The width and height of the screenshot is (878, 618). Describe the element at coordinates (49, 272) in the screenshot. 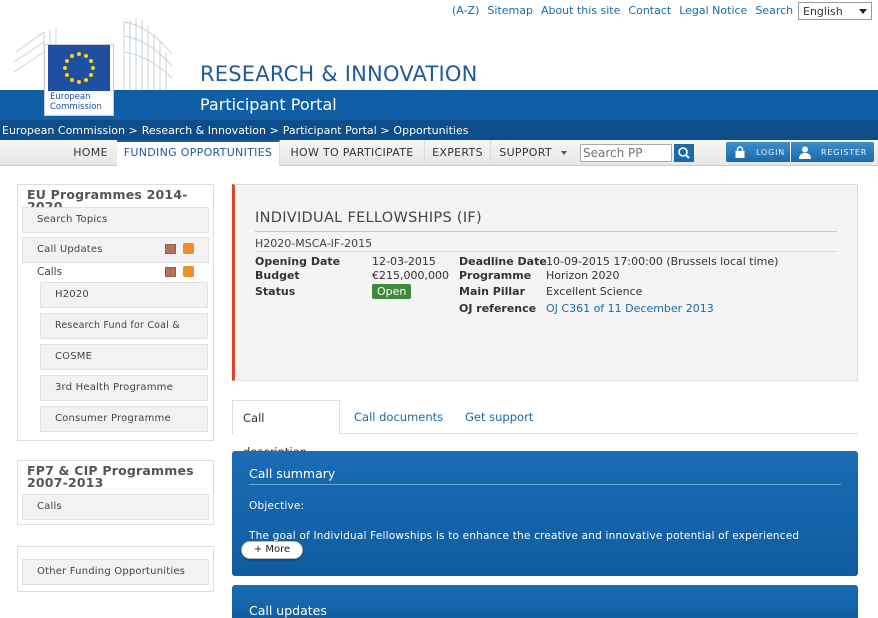

I see `calls-link: Calls` at that location.